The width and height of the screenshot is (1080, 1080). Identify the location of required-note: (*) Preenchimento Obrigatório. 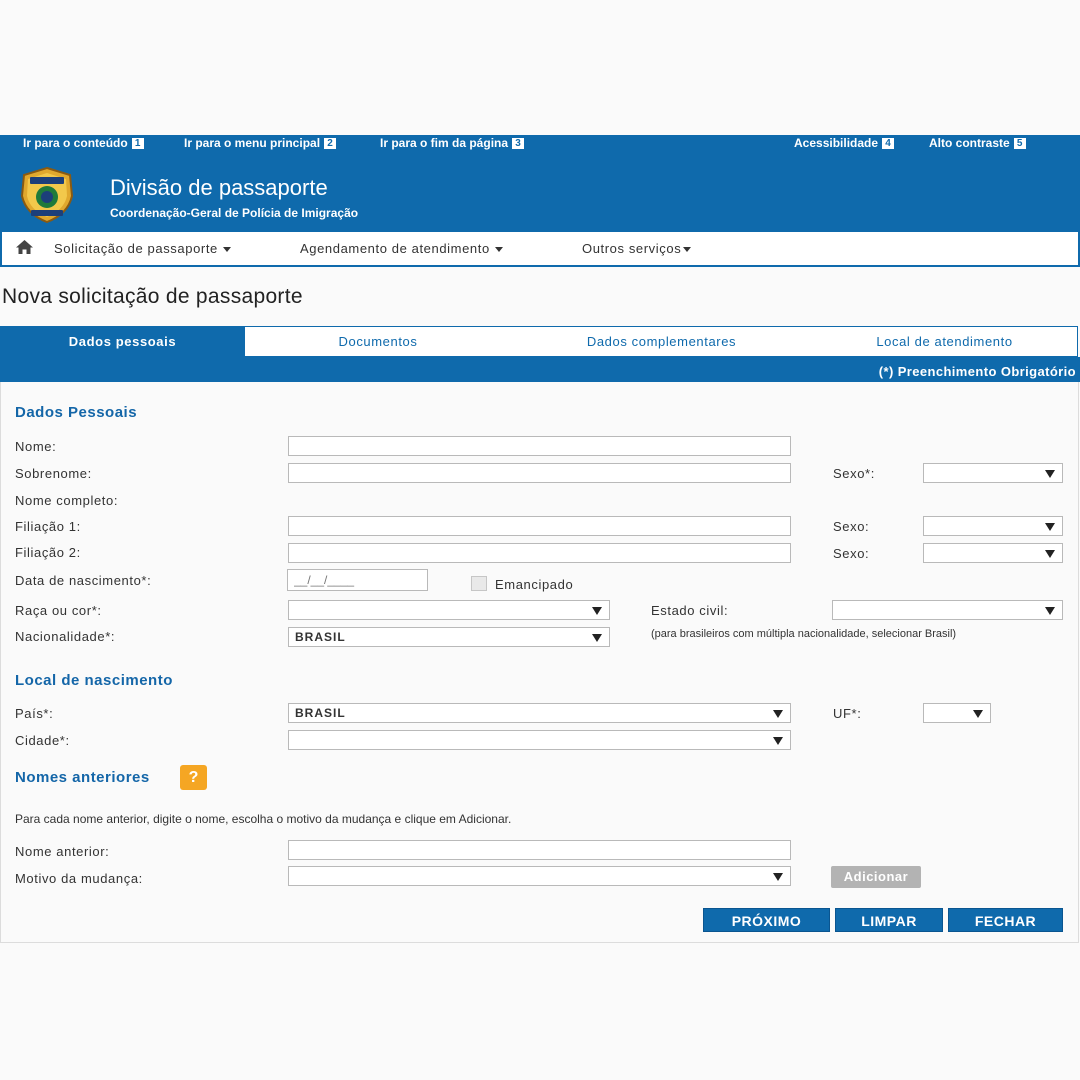
(977, 371).